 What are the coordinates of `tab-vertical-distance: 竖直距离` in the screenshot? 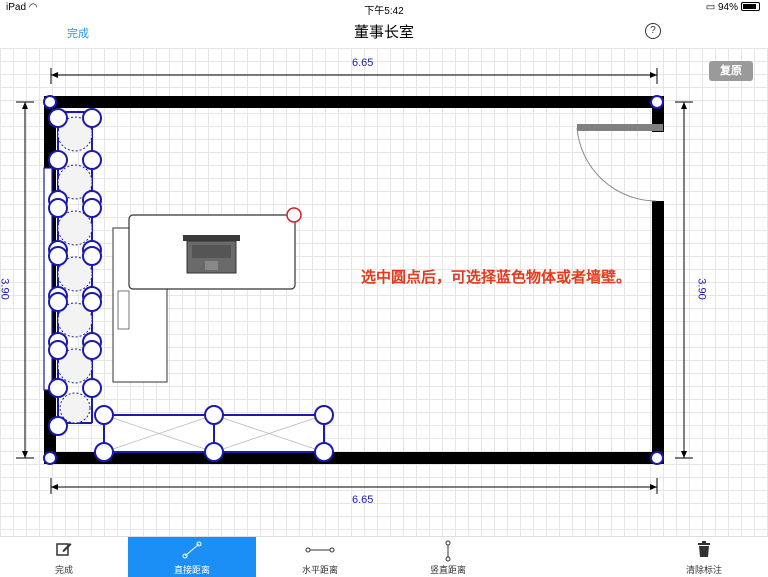 It's located at (448, 557).